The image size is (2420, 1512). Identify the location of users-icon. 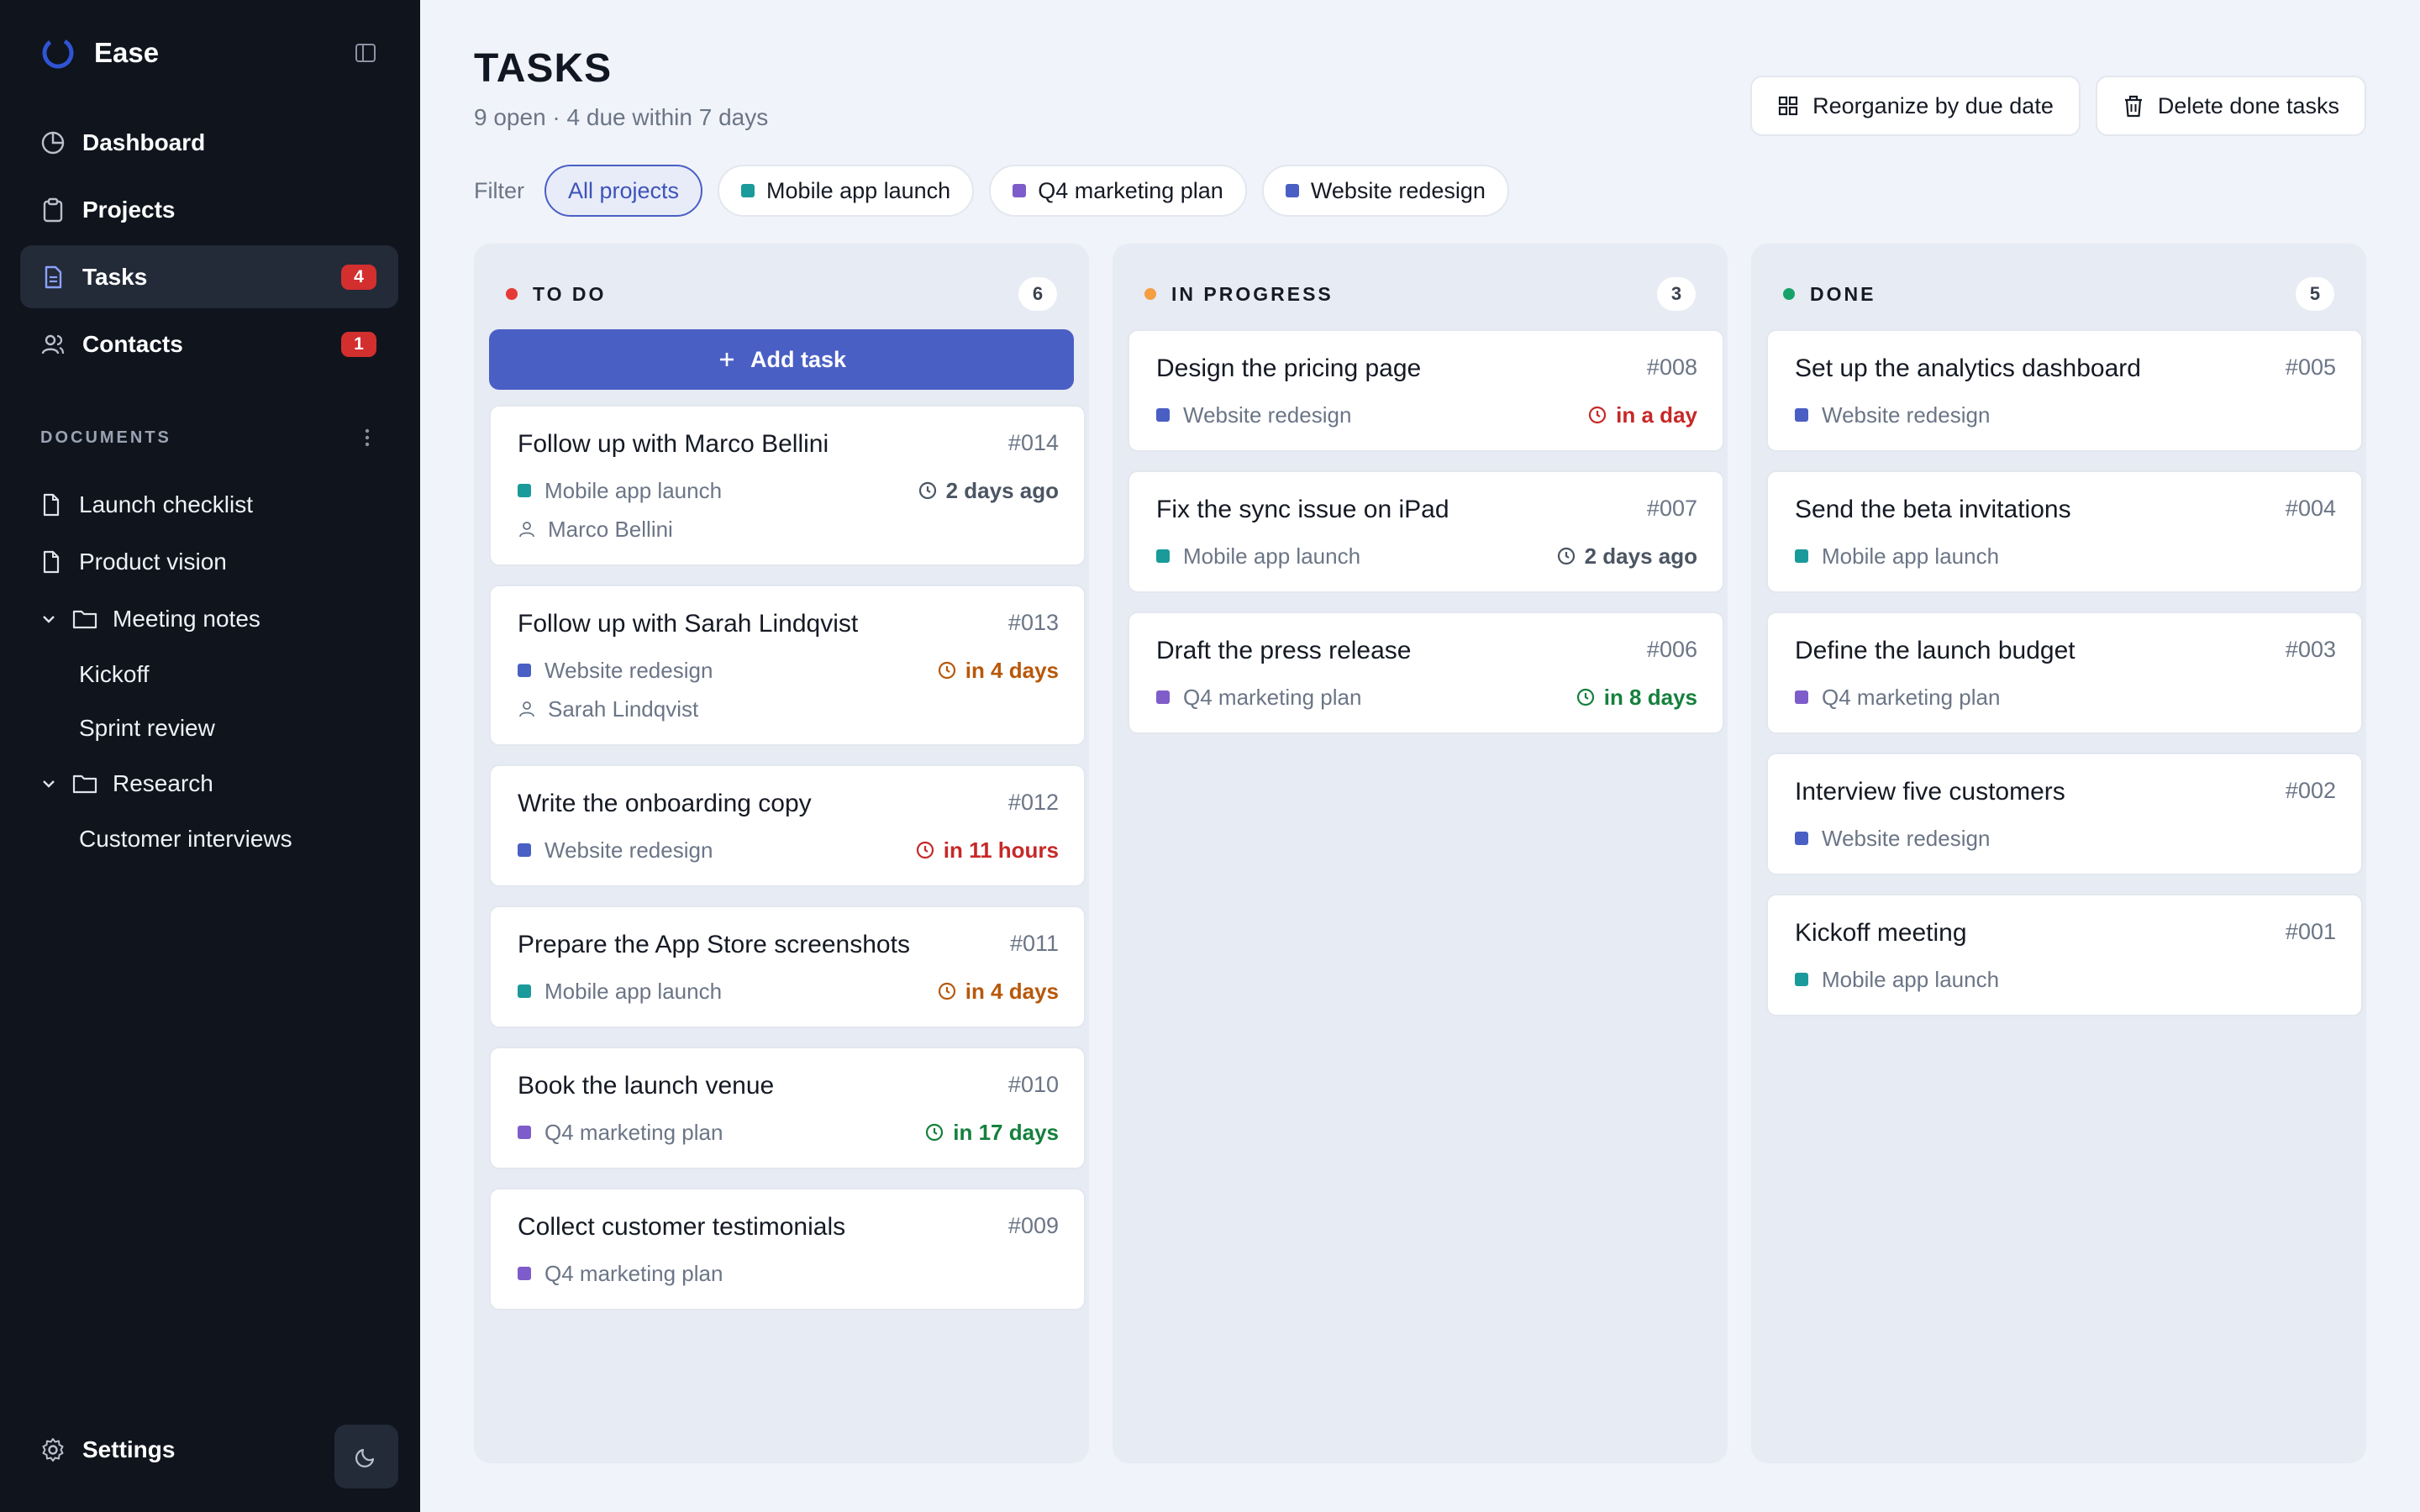
(53, 344).